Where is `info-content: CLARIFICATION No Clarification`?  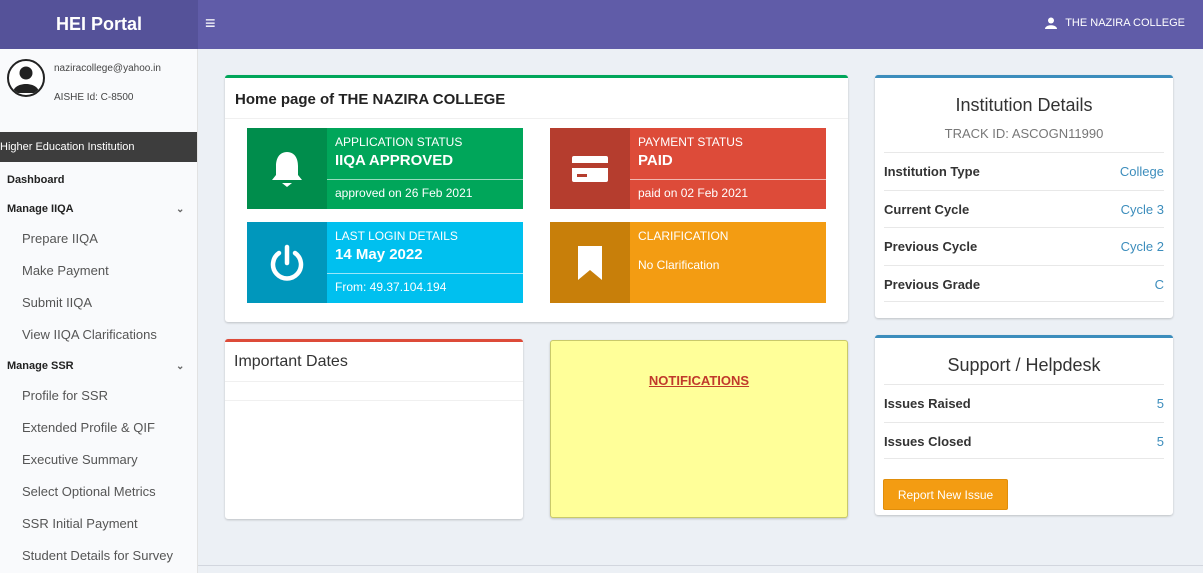
info-content: CLARIFICATION No Clarification is located at coordinates (728, 262).